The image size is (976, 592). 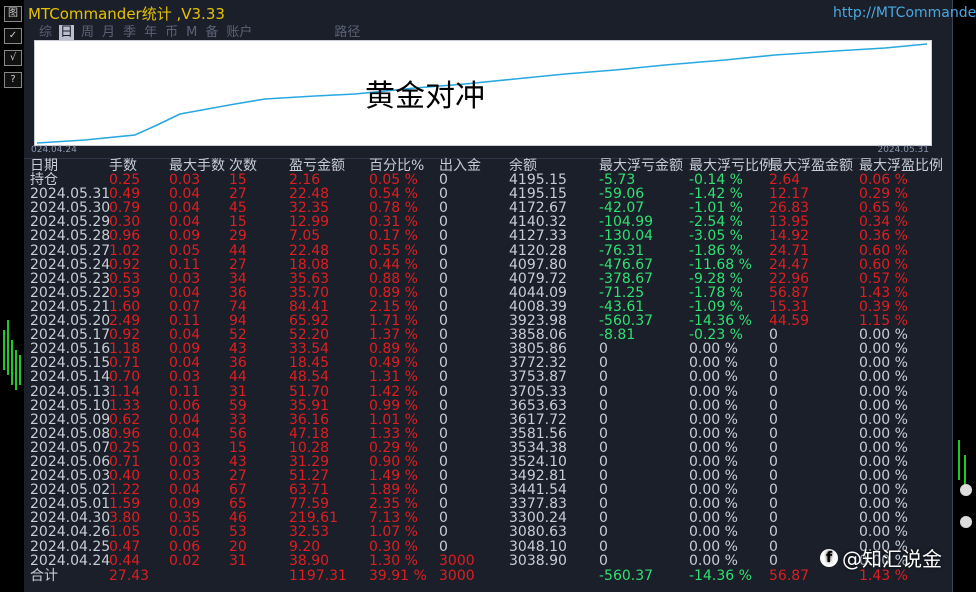 I want to click on table-cell: 3000, so click(x=457, y=575).